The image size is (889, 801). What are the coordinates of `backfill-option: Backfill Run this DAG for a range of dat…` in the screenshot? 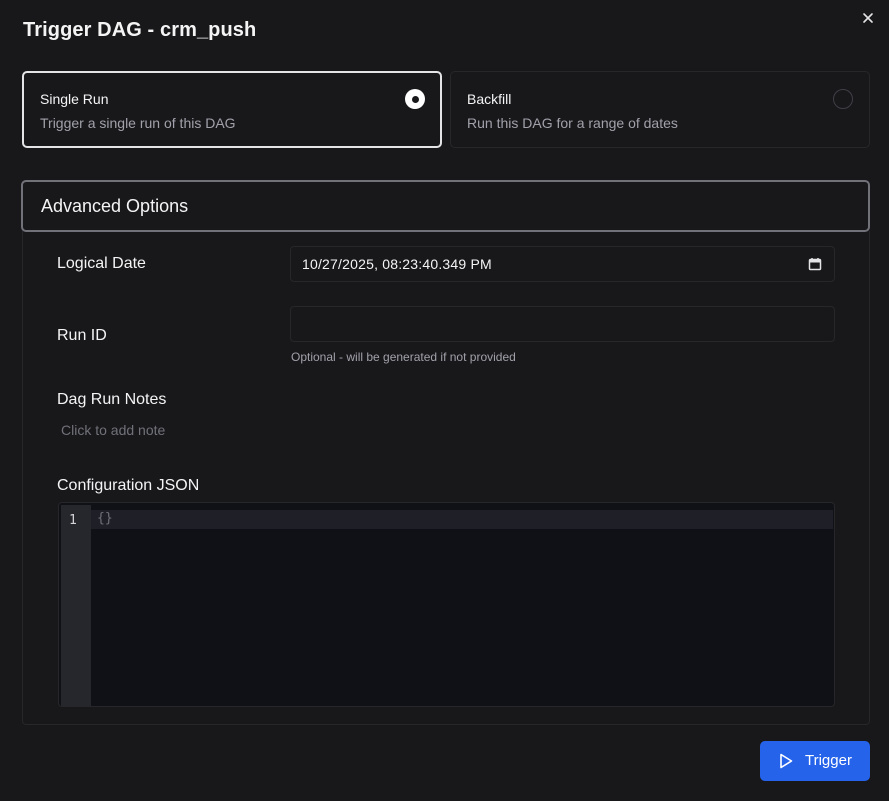 It's located at (660, 109).